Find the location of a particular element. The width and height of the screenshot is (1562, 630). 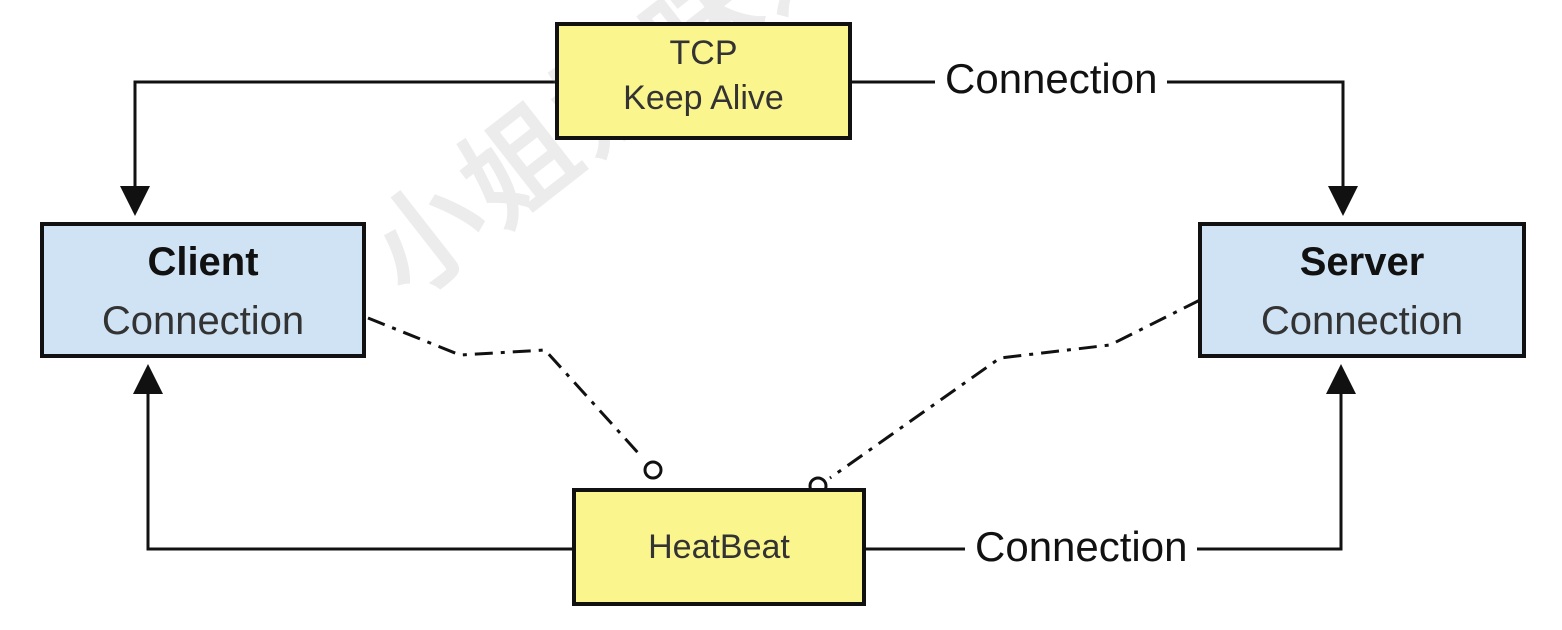

bottom-connection-label: Connection is located at coordinates (1081, 547).